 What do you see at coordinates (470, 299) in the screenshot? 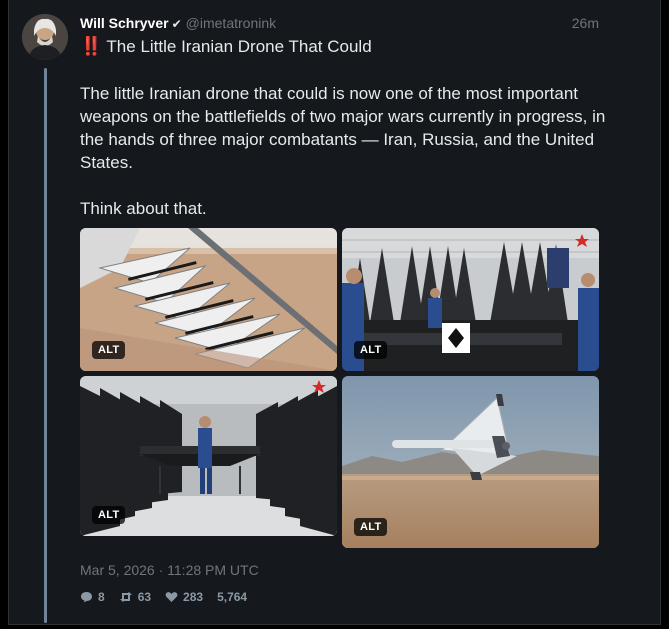
I see `media-image-2: ALT` at bounding box center [470, 299].